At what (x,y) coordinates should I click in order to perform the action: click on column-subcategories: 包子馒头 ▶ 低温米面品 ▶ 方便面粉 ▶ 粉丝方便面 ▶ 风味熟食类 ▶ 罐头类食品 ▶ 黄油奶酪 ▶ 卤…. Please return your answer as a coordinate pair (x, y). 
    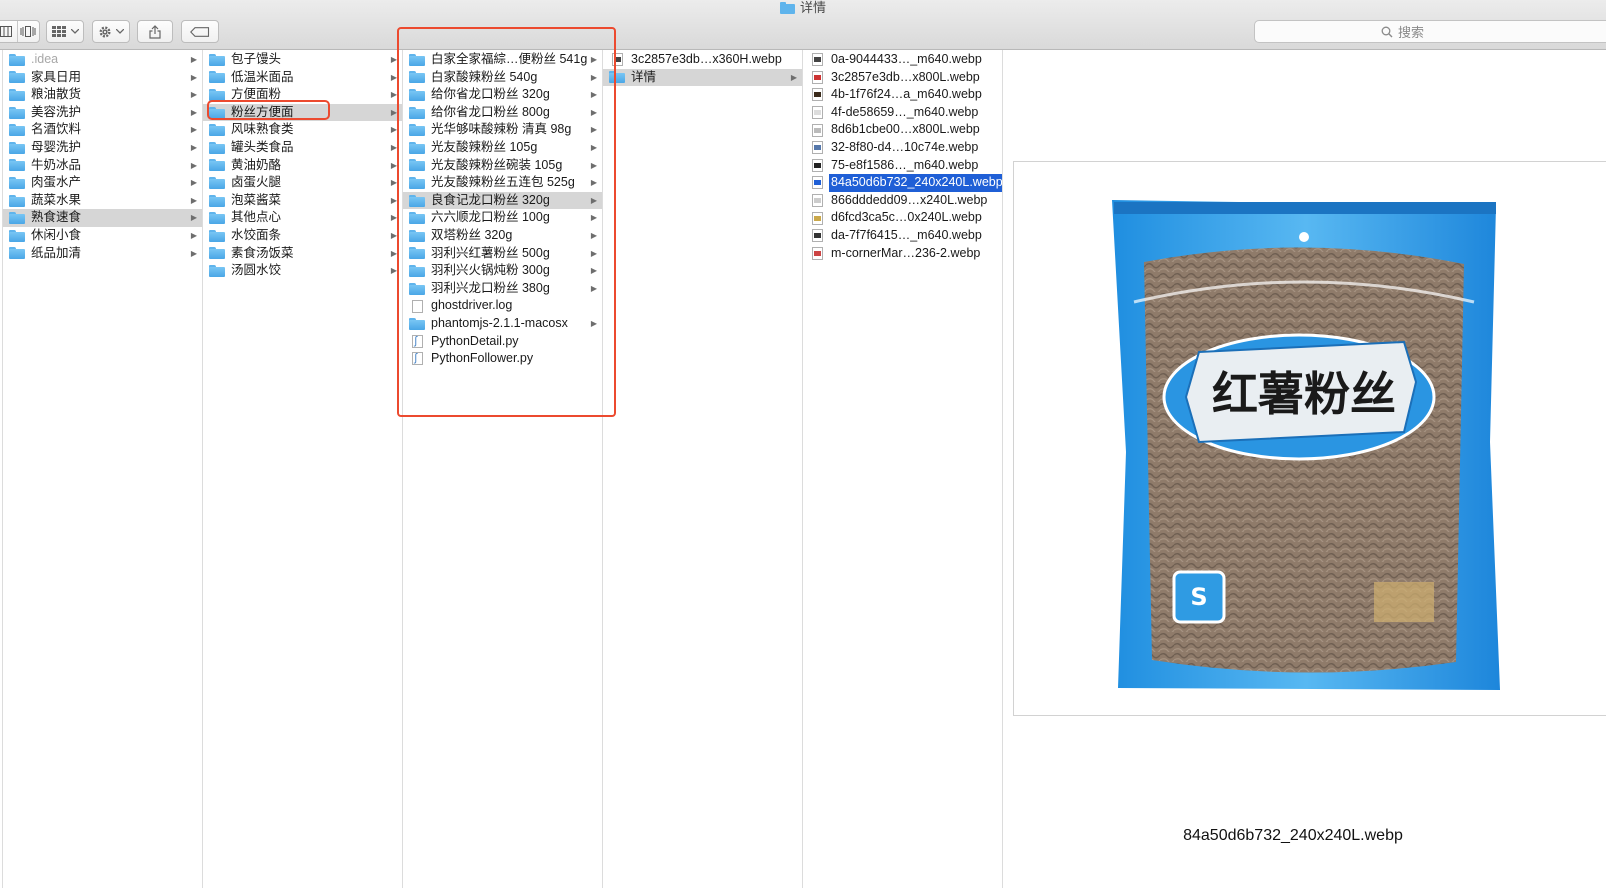
    Looking at the image, I should click on (303, 469).